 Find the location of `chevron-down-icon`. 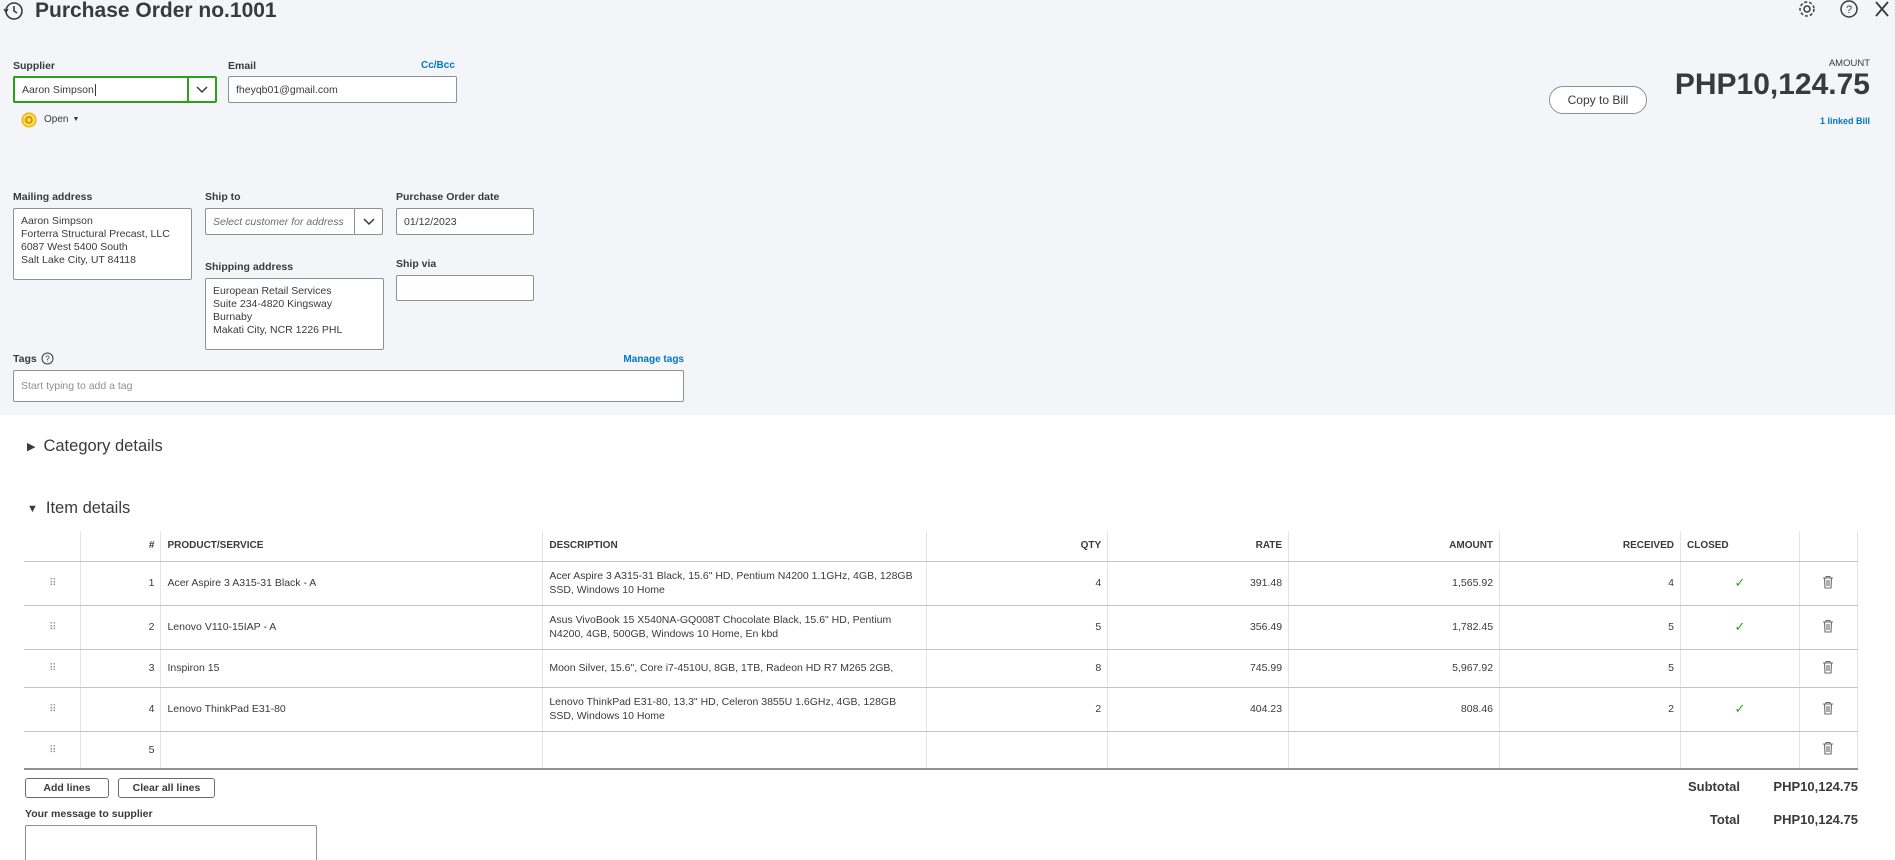

chevron-down-icon is located at coordinates (202, 89).